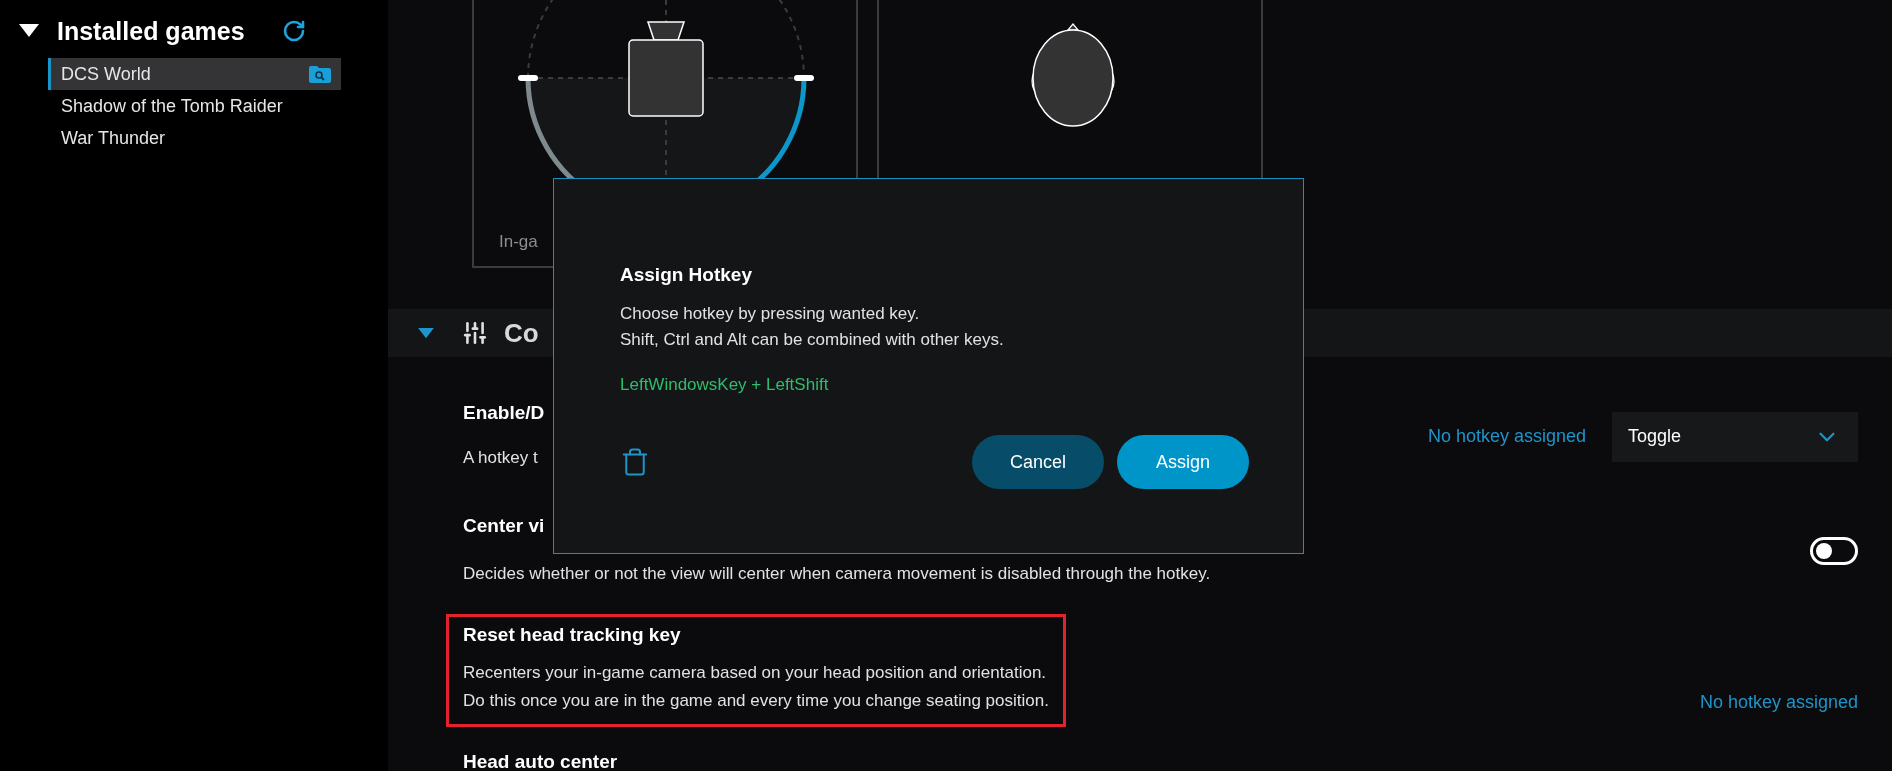  Describe the element at coordinates (756, 687) in the screenshot. I see `setting-description: Recenters your in-game camera based on your head position and orientation. Do this once you are in the game and every time you change seating position.` at that location.